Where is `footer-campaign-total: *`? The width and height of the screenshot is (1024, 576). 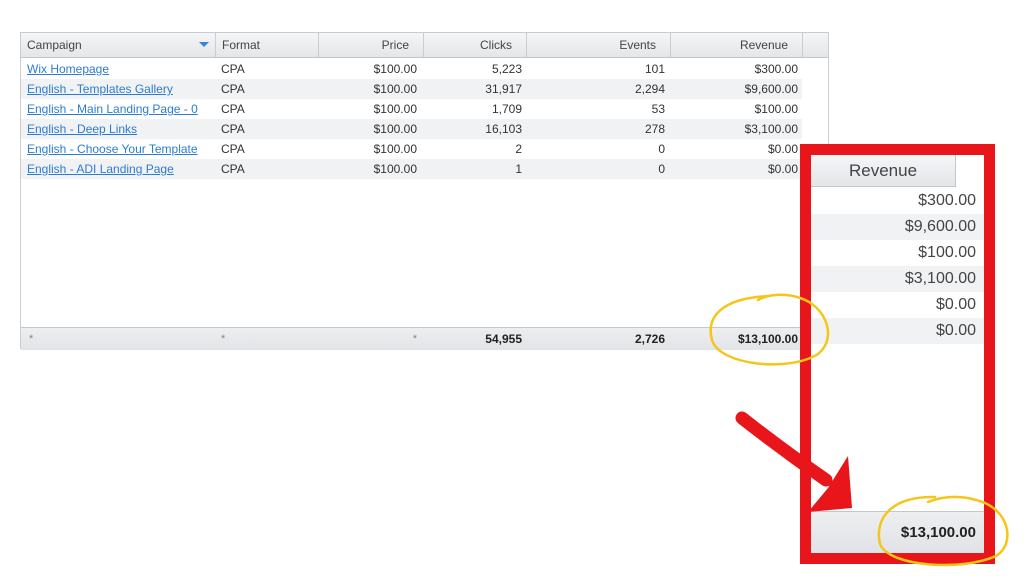
footer-campaign-total: * is located at coordinates (31, 339).